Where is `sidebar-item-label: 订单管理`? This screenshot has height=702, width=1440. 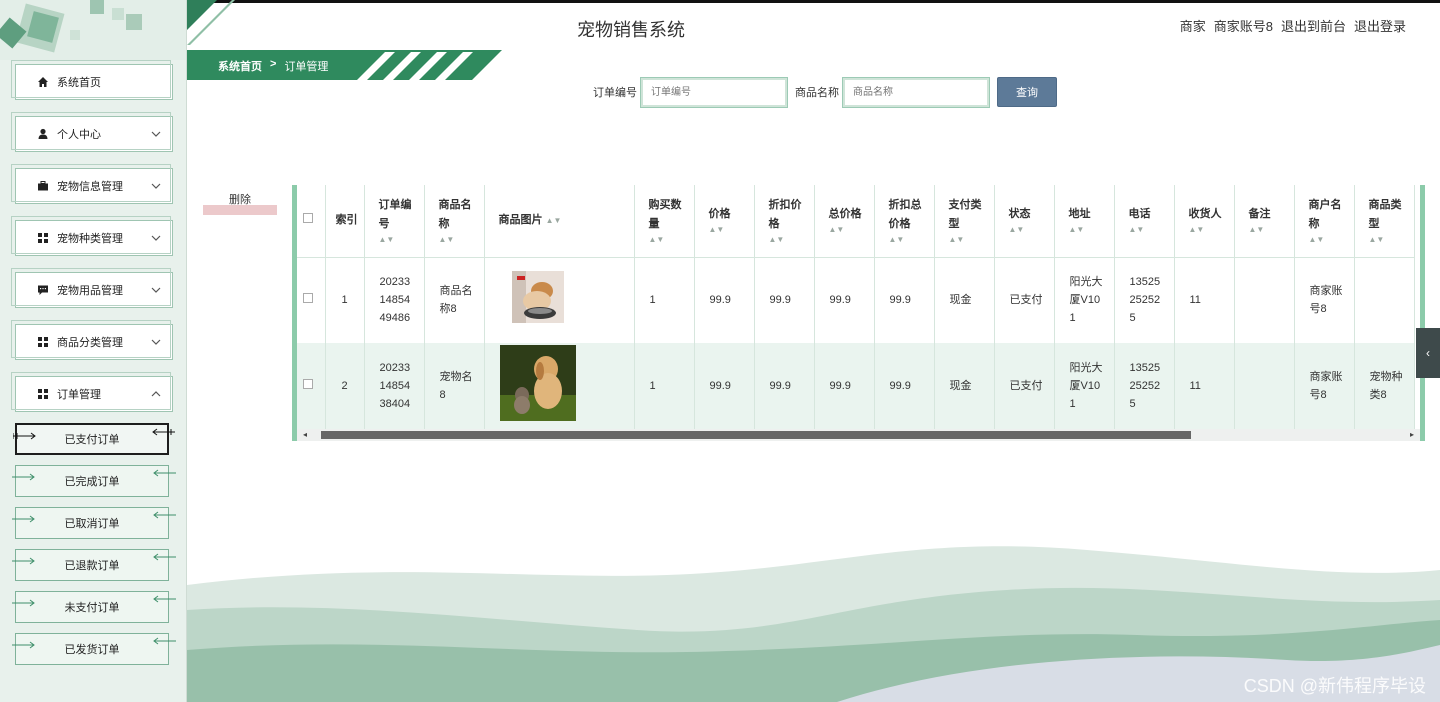
sidebar-item-label: 订单管理 is located at coordinates (79, 395).